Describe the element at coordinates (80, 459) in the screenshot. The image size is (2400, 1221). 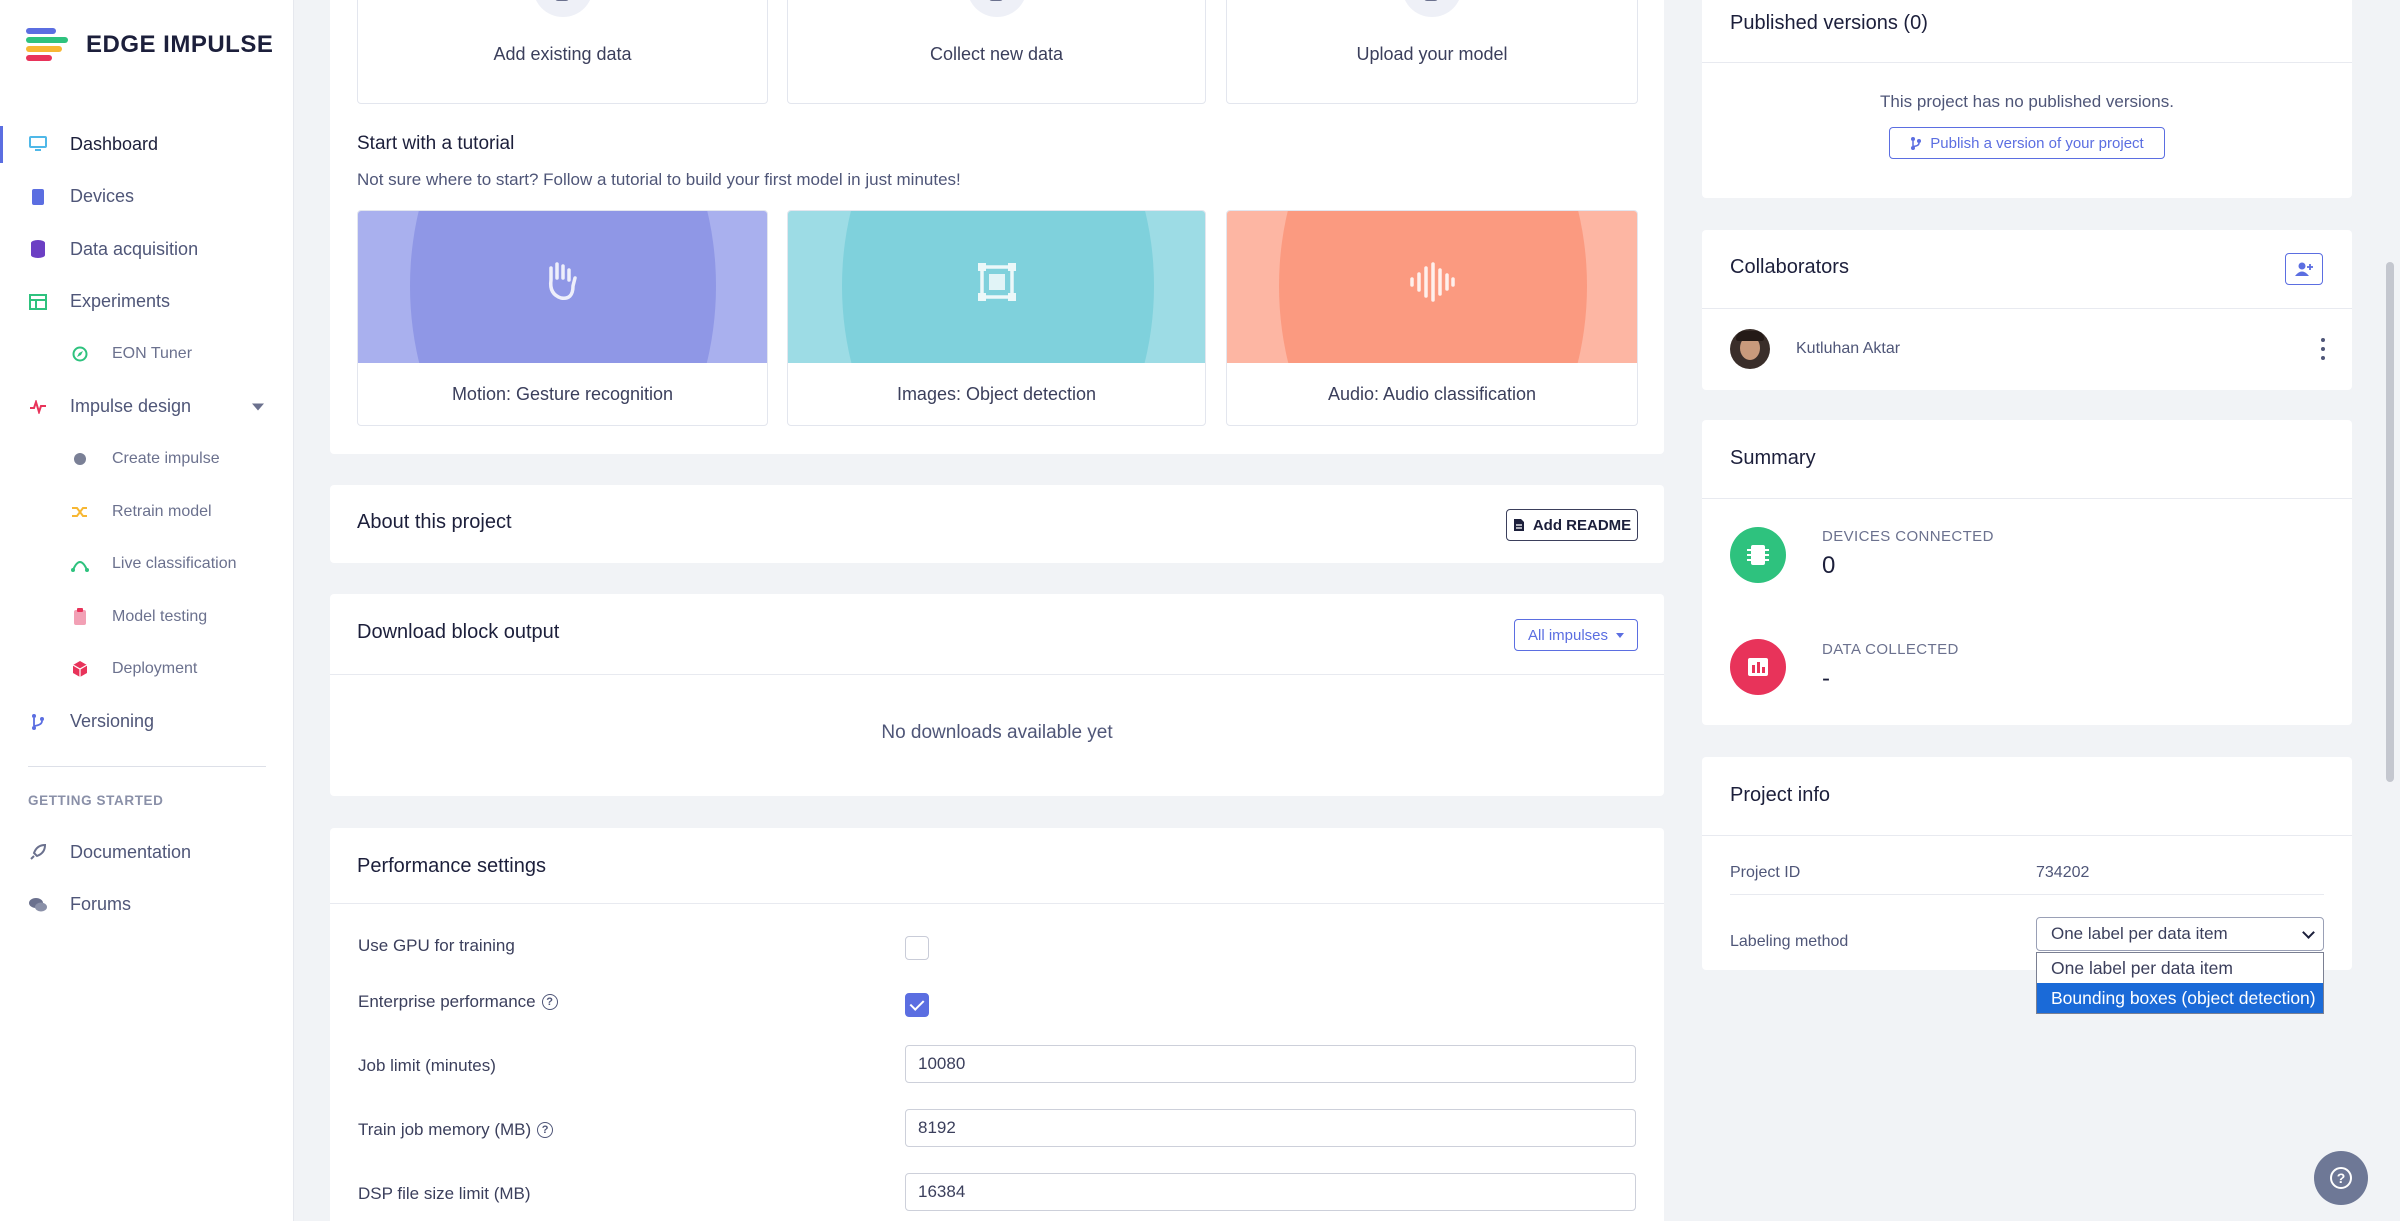
I see `dot-icon` at that location.